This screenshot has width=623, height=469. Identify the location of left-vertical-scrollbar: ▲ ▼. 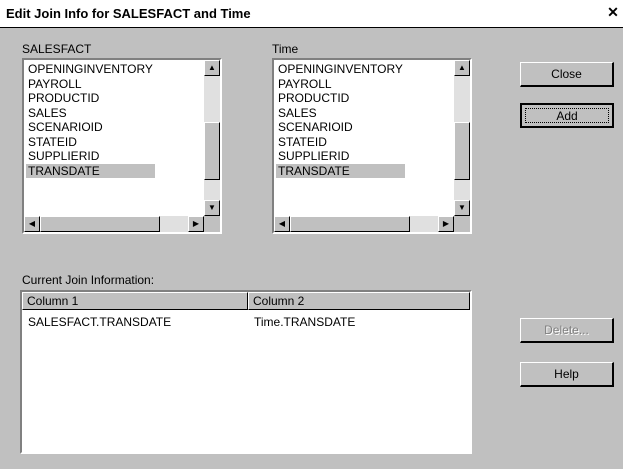
(212, 138).